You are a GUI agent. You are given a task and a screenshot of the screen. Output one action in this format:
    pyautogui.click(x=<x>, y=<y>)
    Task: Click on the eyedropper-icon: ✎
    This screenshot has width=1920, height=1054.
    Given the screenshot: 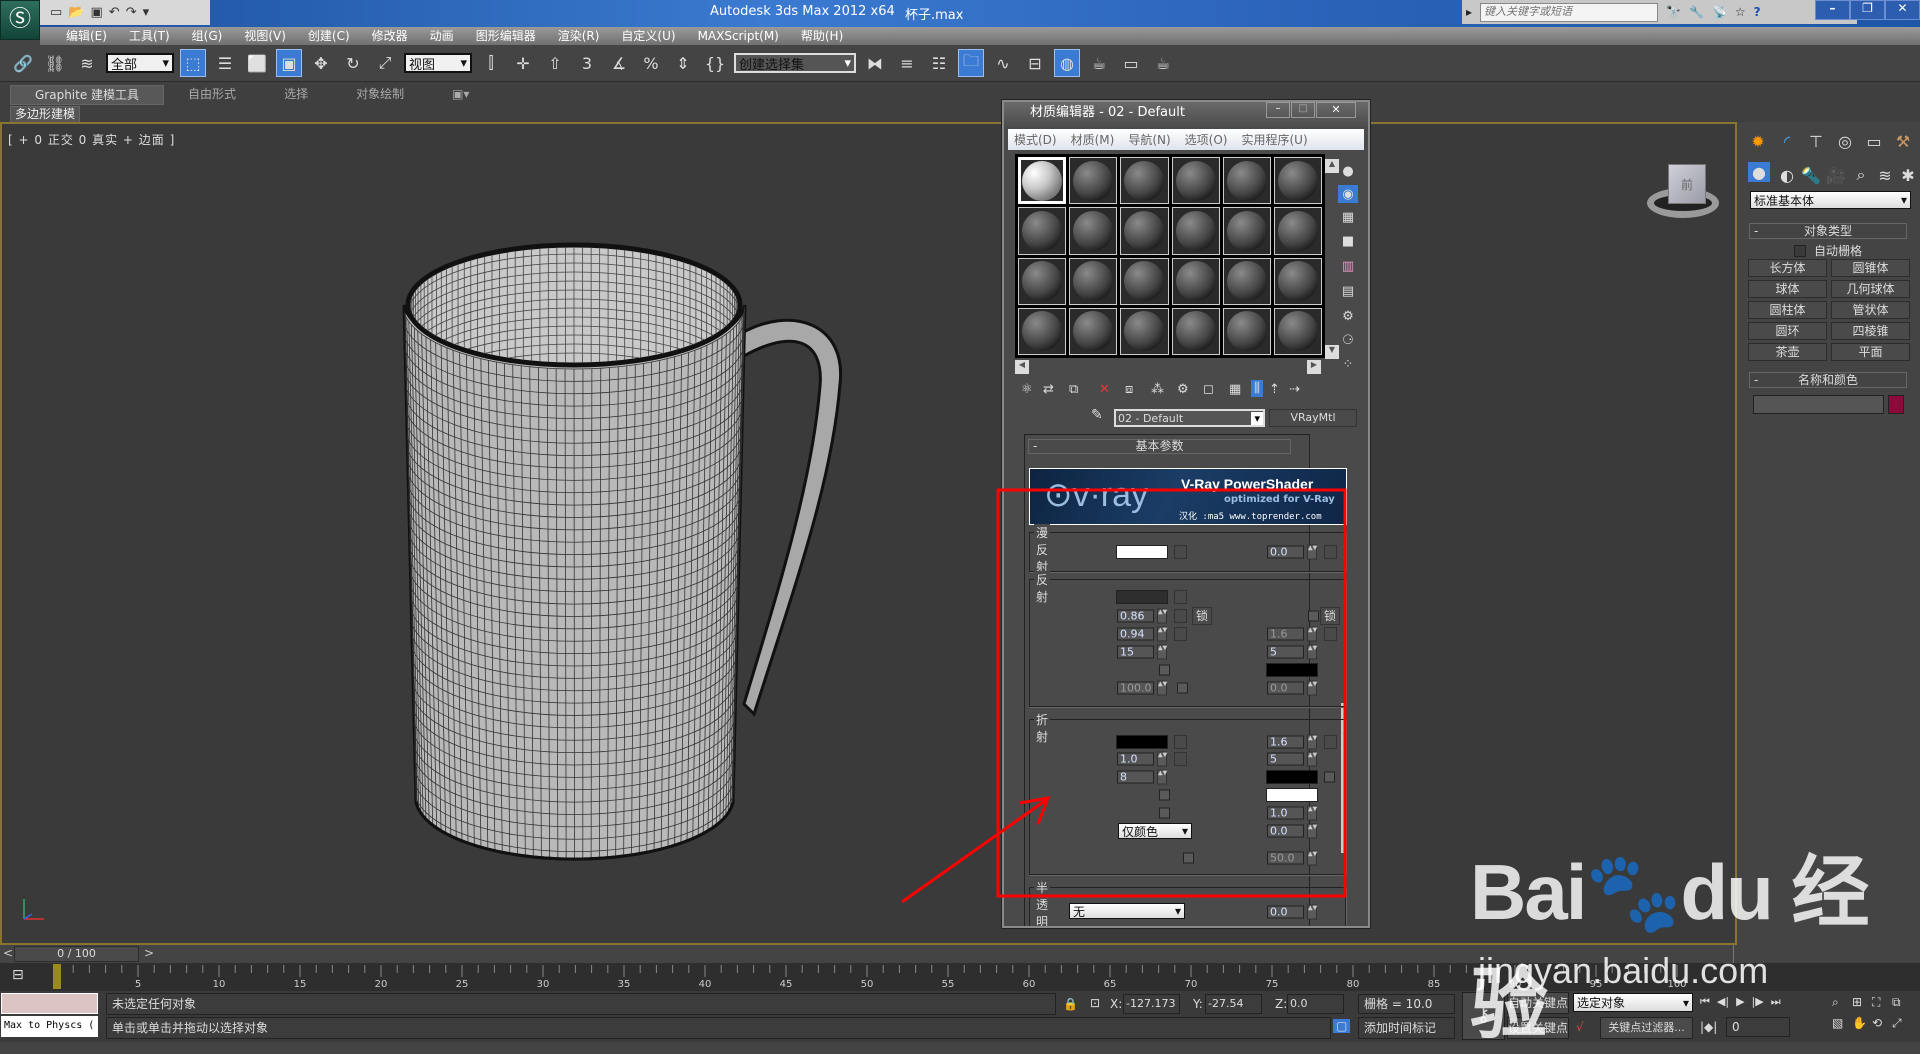 What is the action you would take?
    pyautogui.click(x=1097, y=415)
    